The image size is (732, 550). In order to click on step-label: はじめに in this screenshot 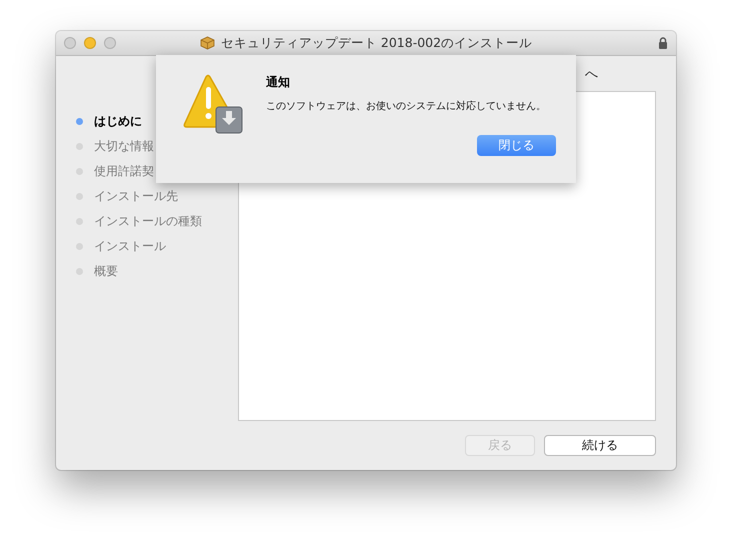, I will do `click(118, 121)`.